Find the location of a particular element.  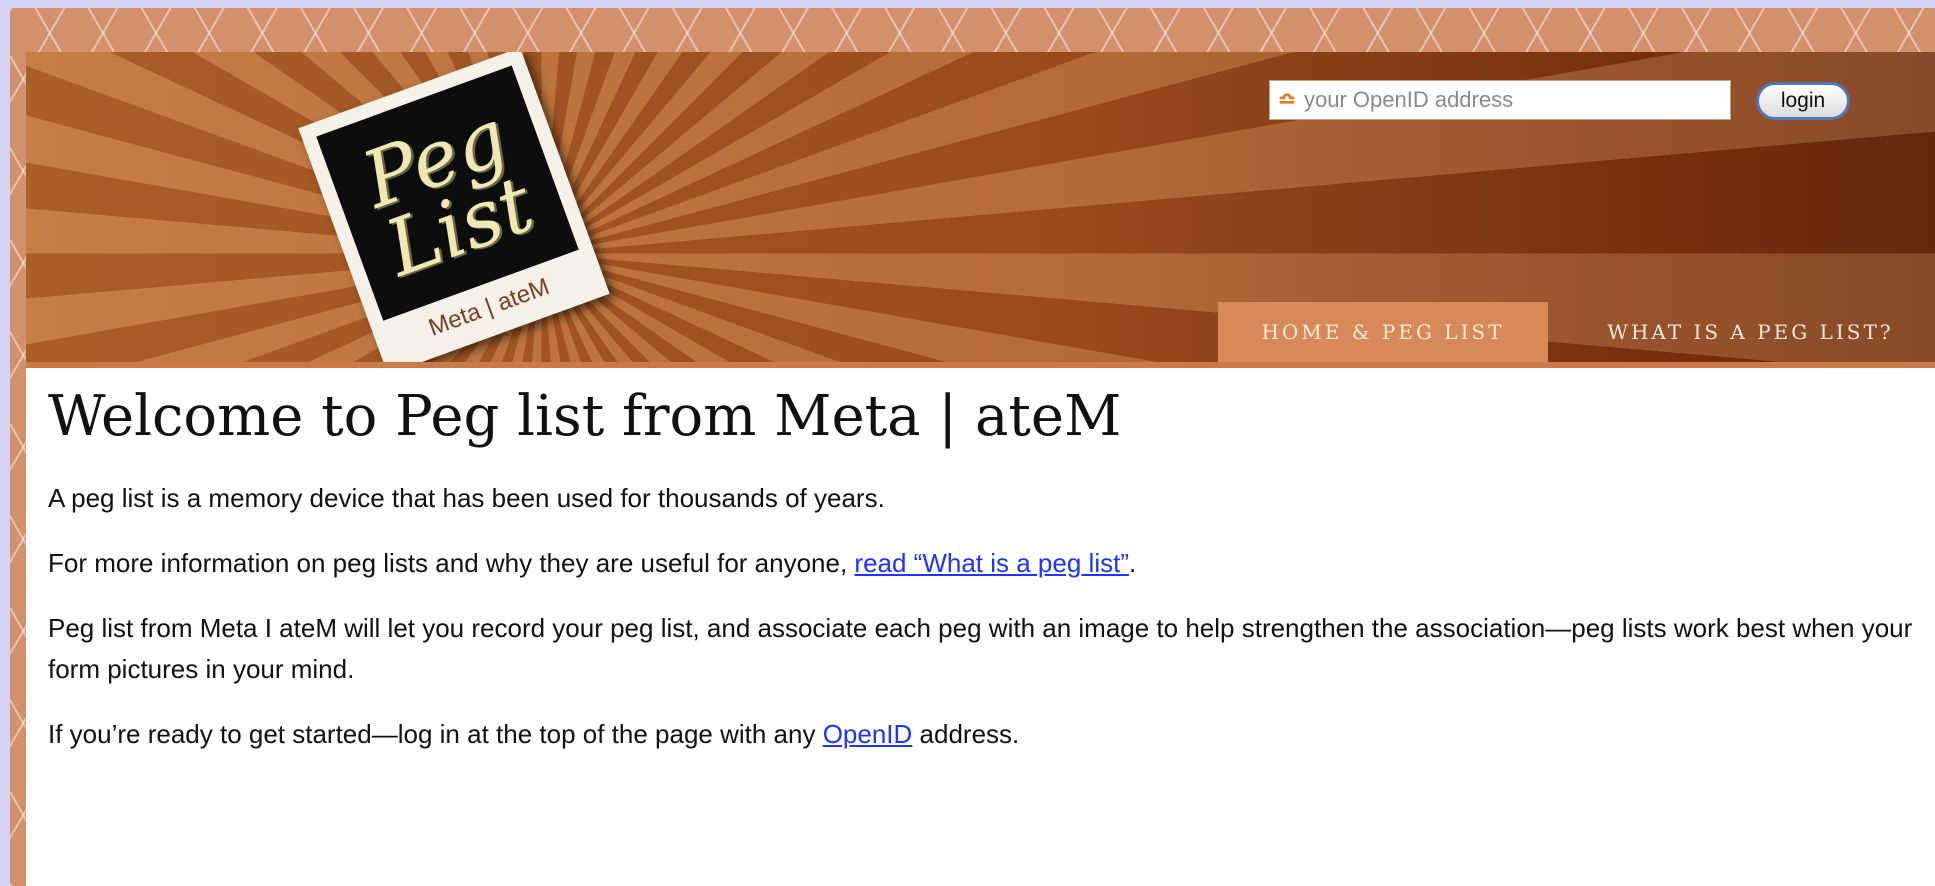

openid-field: ≏ is located at coordinates (1500, 100).